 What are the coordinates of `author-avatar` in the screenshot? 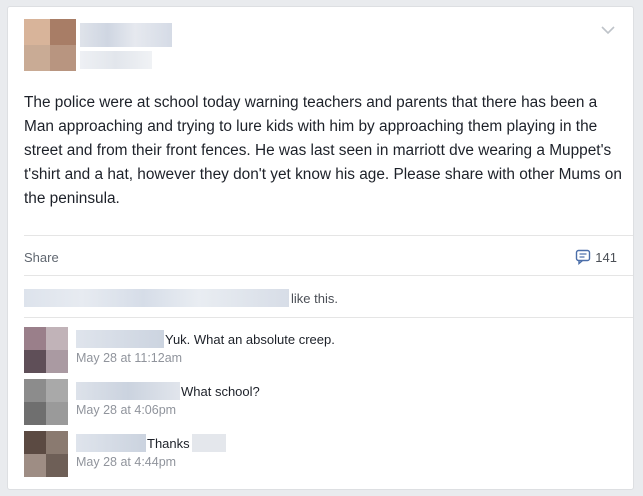 It's located at (50, 45).